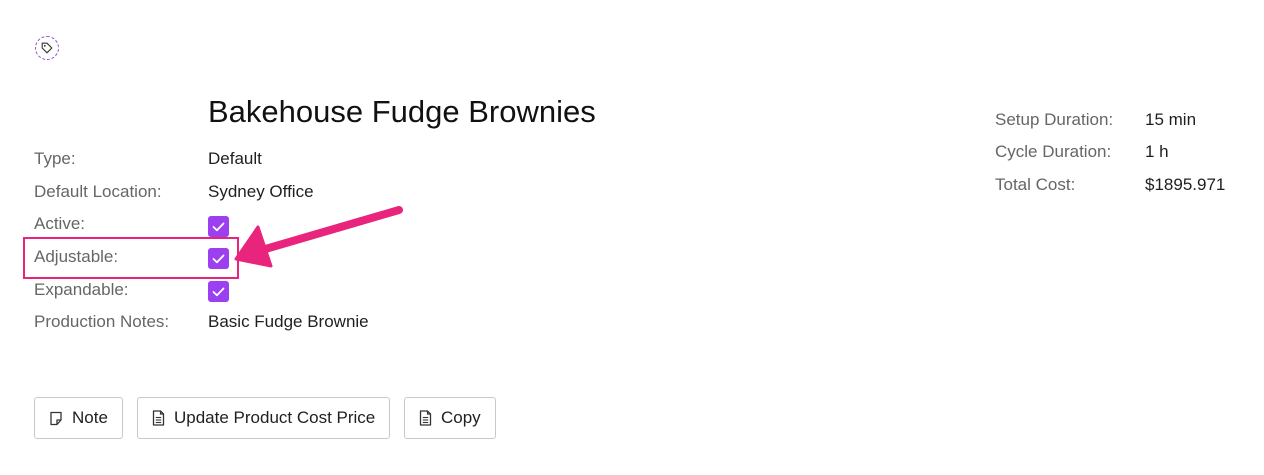 The height and width of the screenshot is (475, 1264). I want to click on copy-button: Copy, so click(450, 418).